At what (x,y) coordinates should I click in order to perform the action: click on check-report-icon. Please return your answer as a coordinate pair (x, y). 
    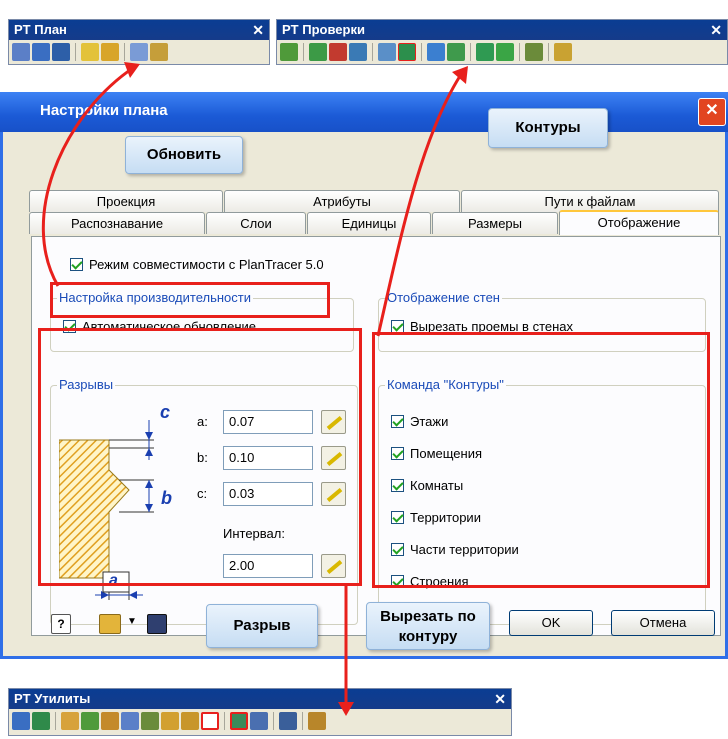
    Looking at the image, I should click on (534, 52).